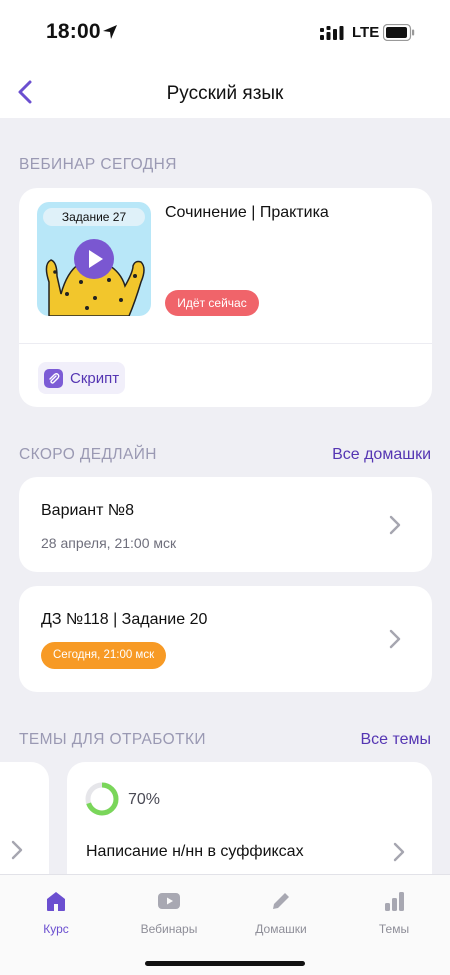 Image resolution: width=450 pixels, height=975 pixels. Describe the element at coordinates (169, 929) in the screenshot. I see `tab-label: Вебинары` at that location.